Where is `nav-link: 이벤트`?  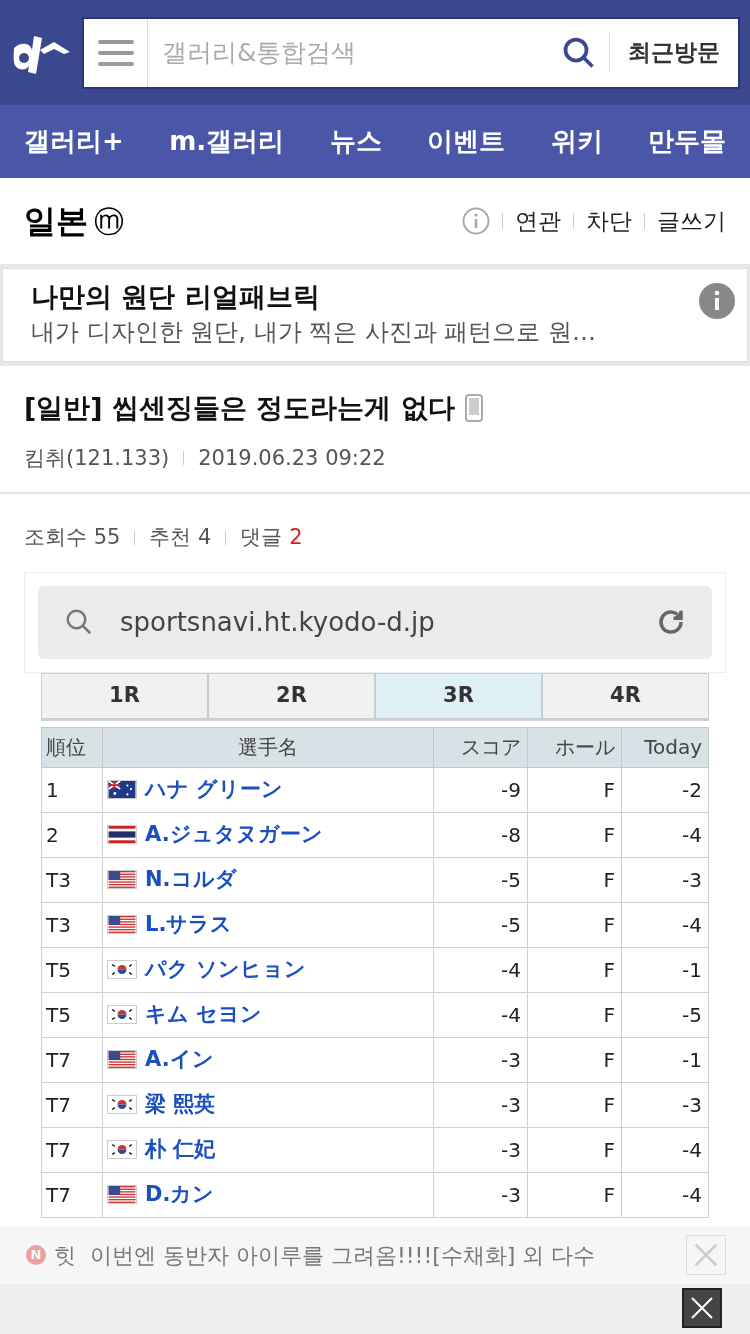 nav-link: 이벤트 is located at coordinates (466, 141).